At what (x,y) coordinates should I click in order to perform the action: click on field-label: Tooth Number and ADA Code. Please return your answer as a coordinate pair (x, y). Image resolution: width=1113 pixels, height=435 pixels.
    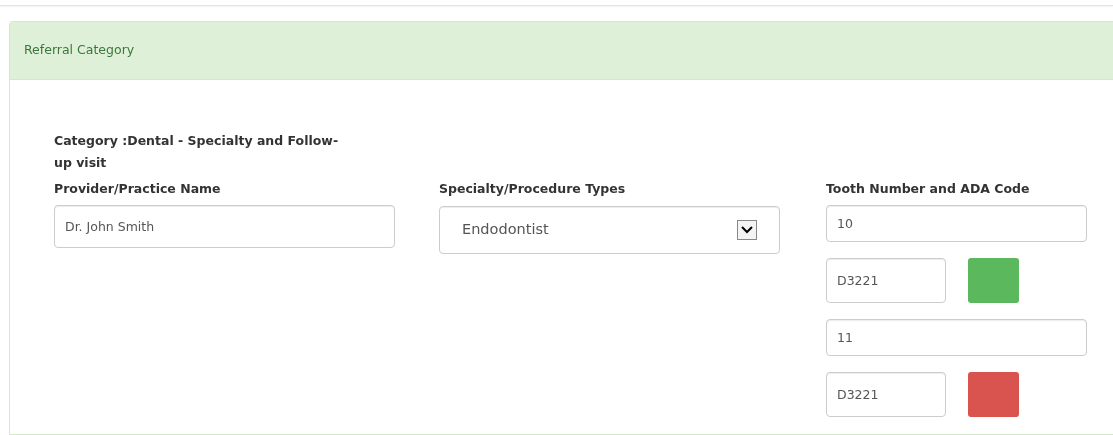
    Looking at the image, I should click on (928, 189).